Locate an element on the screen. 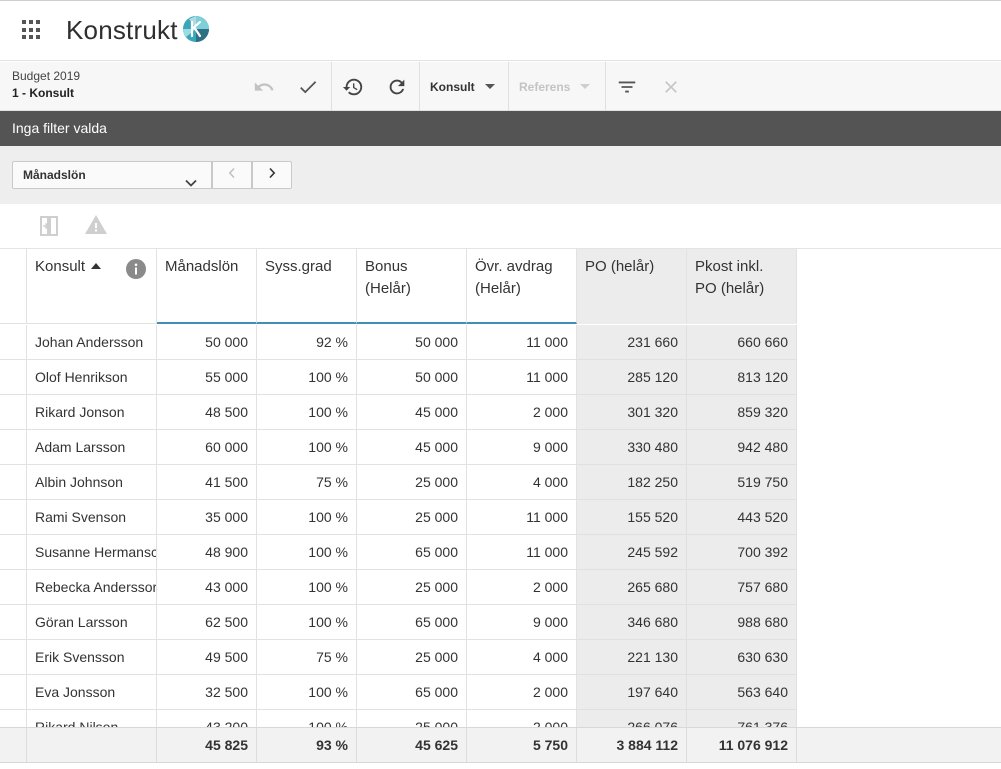 This screenshot has width=1001, height=769. cell-manadslon: 55 000 is located at coordinates (207, 377).